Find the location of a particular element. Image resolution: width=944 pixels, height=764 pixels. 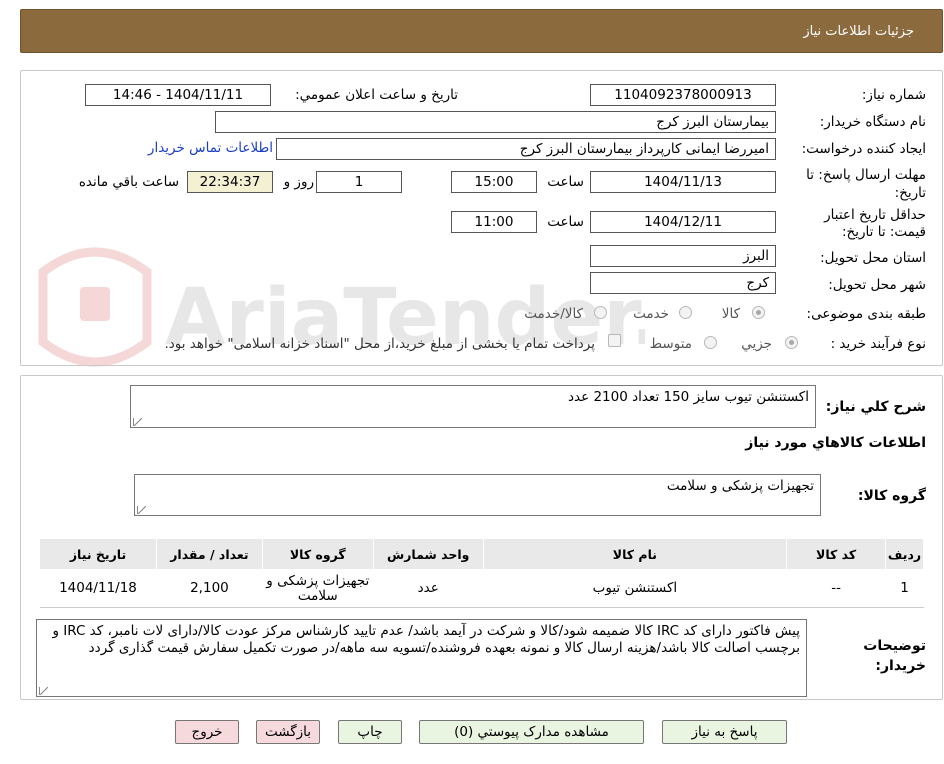

row-index: 1 is located at coordinates (904, 588).